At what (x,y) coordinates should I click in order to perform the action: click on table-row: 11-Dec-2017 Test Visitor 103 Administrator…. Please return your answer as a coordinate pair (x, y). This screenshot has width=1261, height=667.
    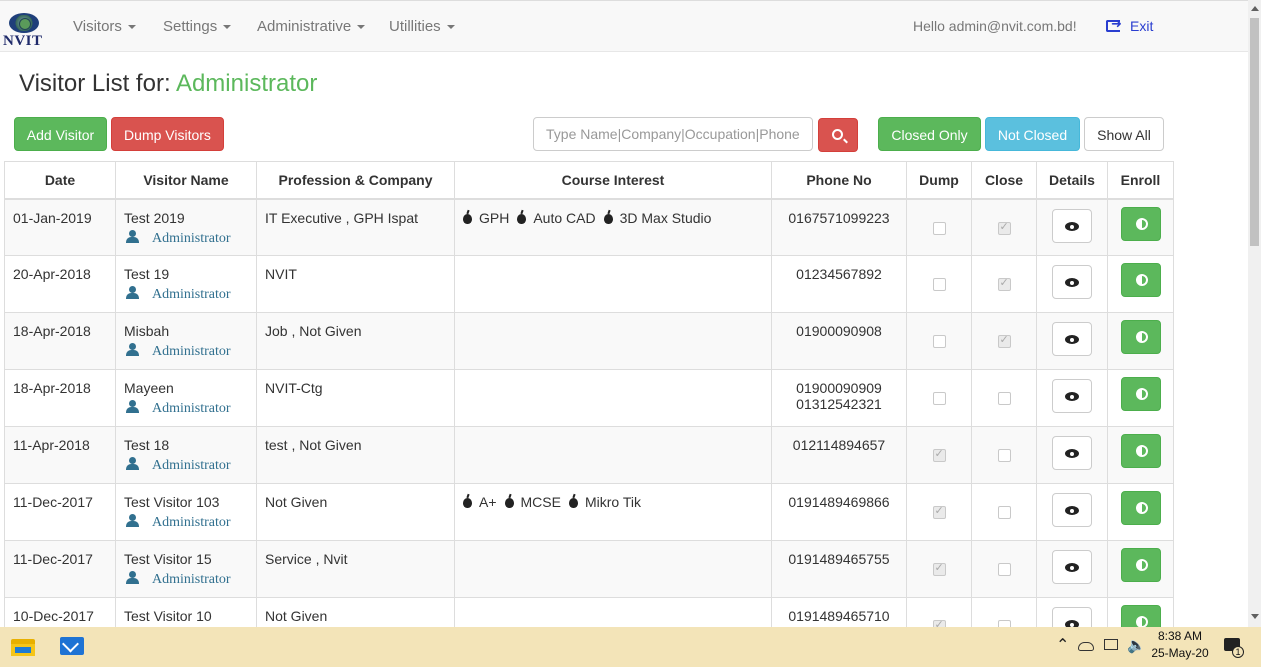
    Looking at the image, I should click on (589, 512).